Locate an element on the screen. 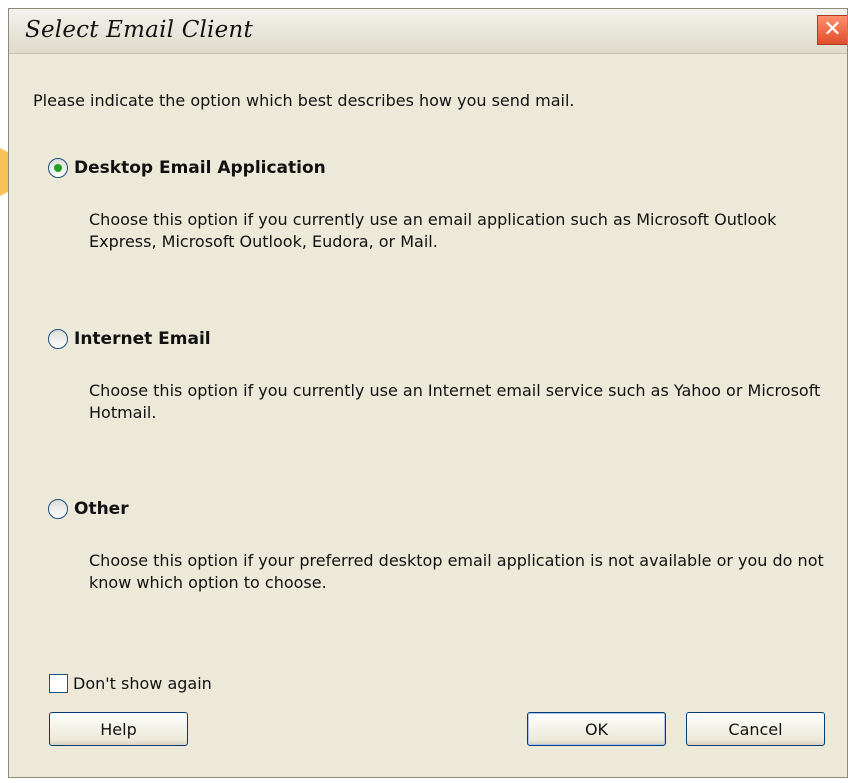 The height and width of the screenshot is (783, 848). option-other: Other is located at coordinates (88, 509).